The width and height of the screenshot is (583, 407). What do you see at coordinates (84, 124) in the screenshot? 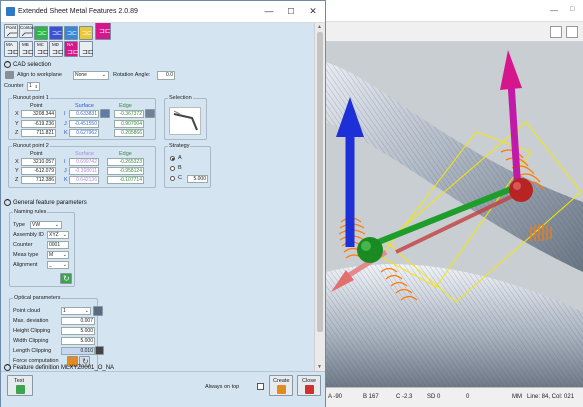
I see `runout1-j-surface: -0.451550` at bounding box center [84, 124].